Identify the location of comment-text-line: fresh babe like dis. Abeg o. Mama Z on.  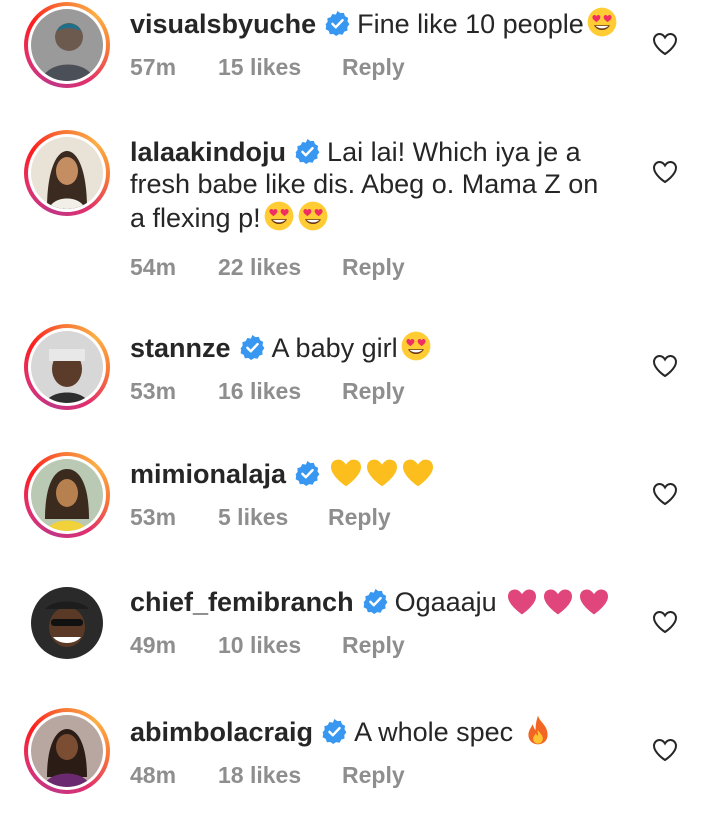
(364, 184).